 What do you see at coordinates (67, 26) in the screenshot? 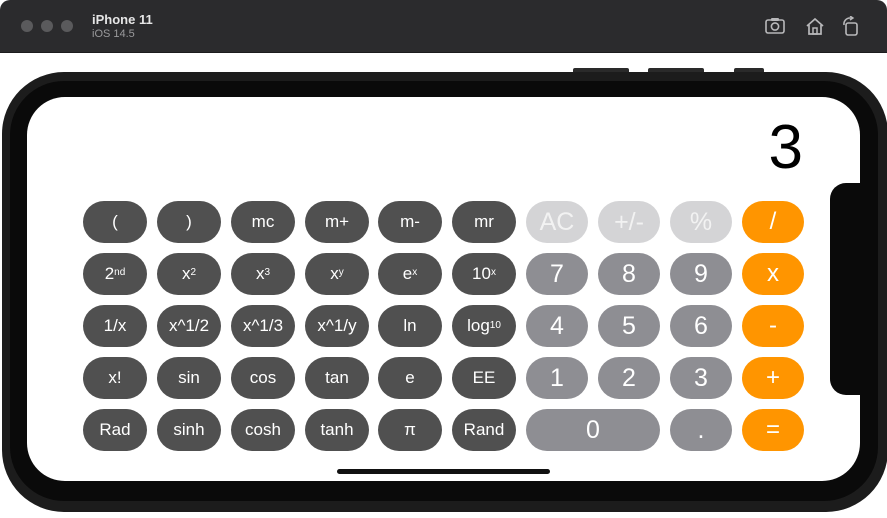
I see `zoom-window-button` at bounding box center [67, 26].